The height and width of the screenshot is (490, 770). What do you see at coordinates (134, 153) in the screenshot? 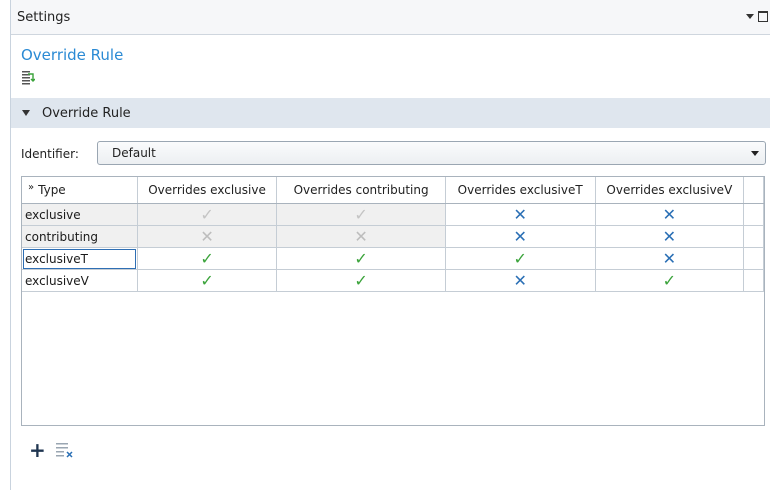
I see `identifier-value: Default` at bounding box center [134, 153].